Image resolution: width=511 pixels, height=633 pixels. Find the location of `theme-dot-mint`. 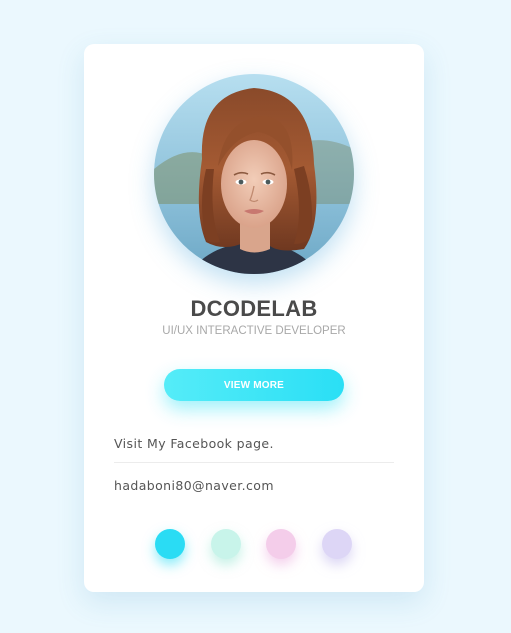

theme-dot-mint is located at coordinates (226, 544).